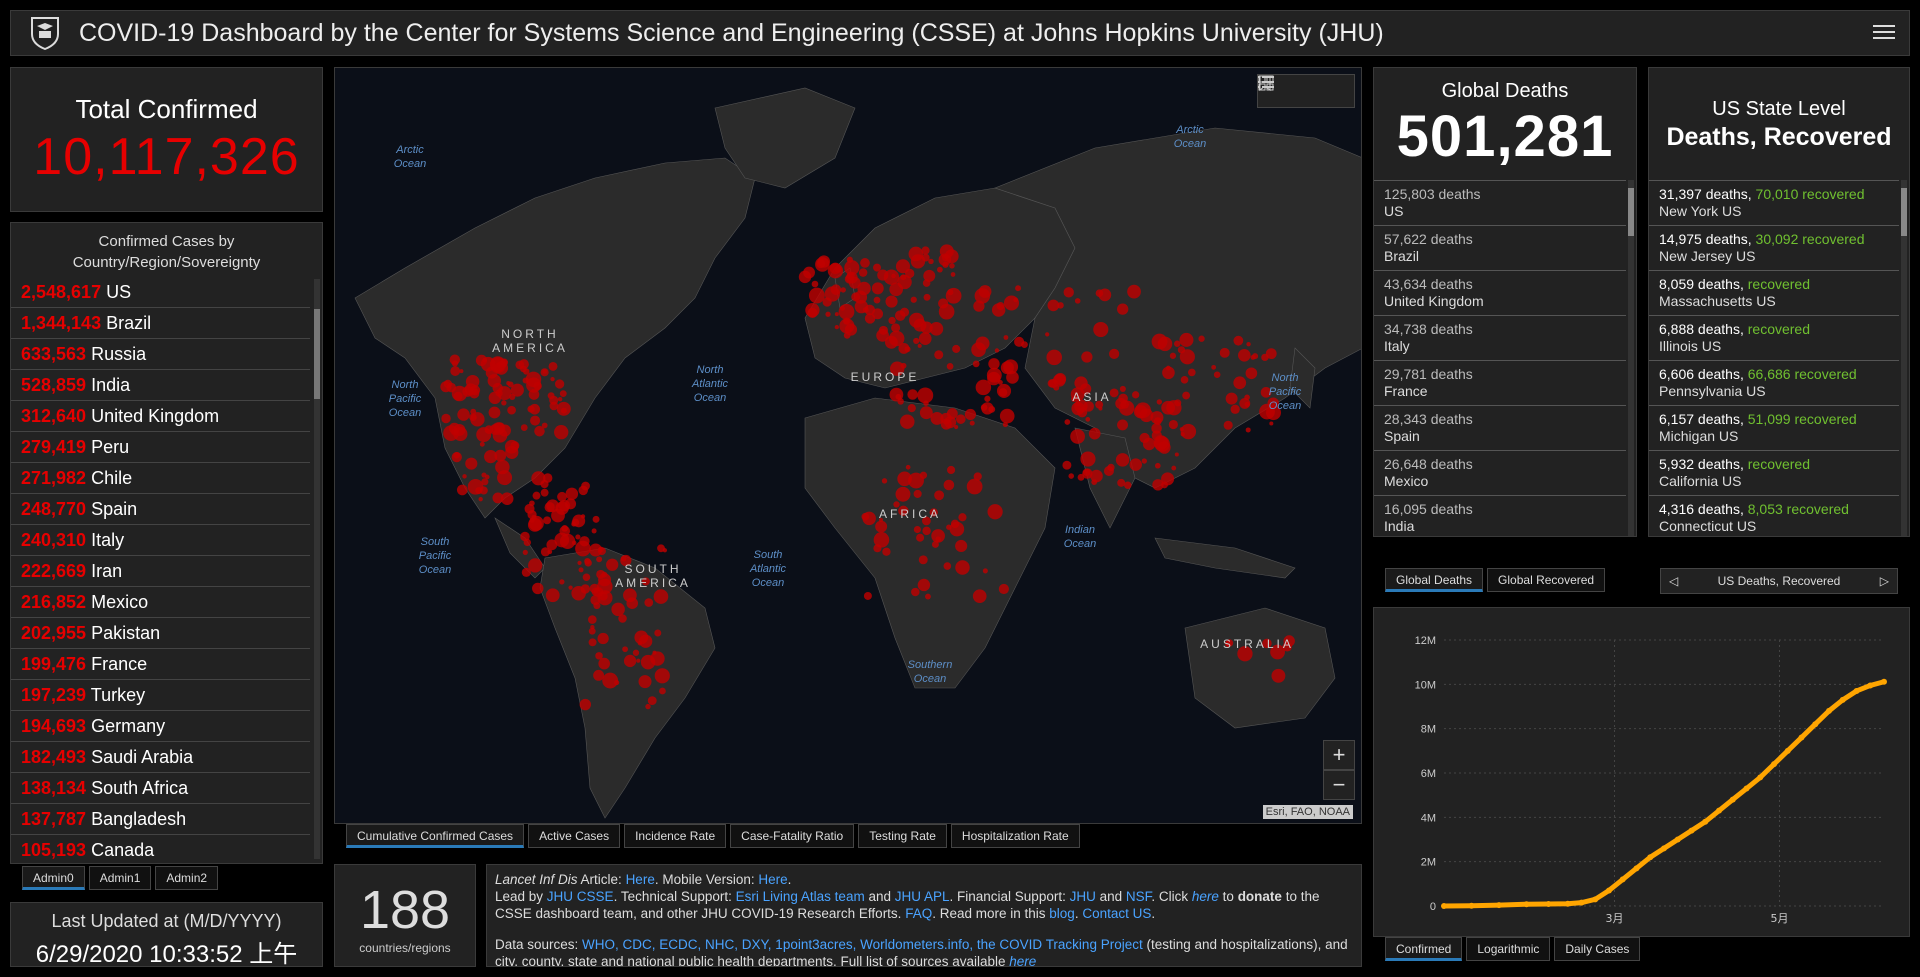  Describe the element at coordinates (1546, 580) in the screenshot. I see `tab-deaths-1: Global Recovered` at that location.